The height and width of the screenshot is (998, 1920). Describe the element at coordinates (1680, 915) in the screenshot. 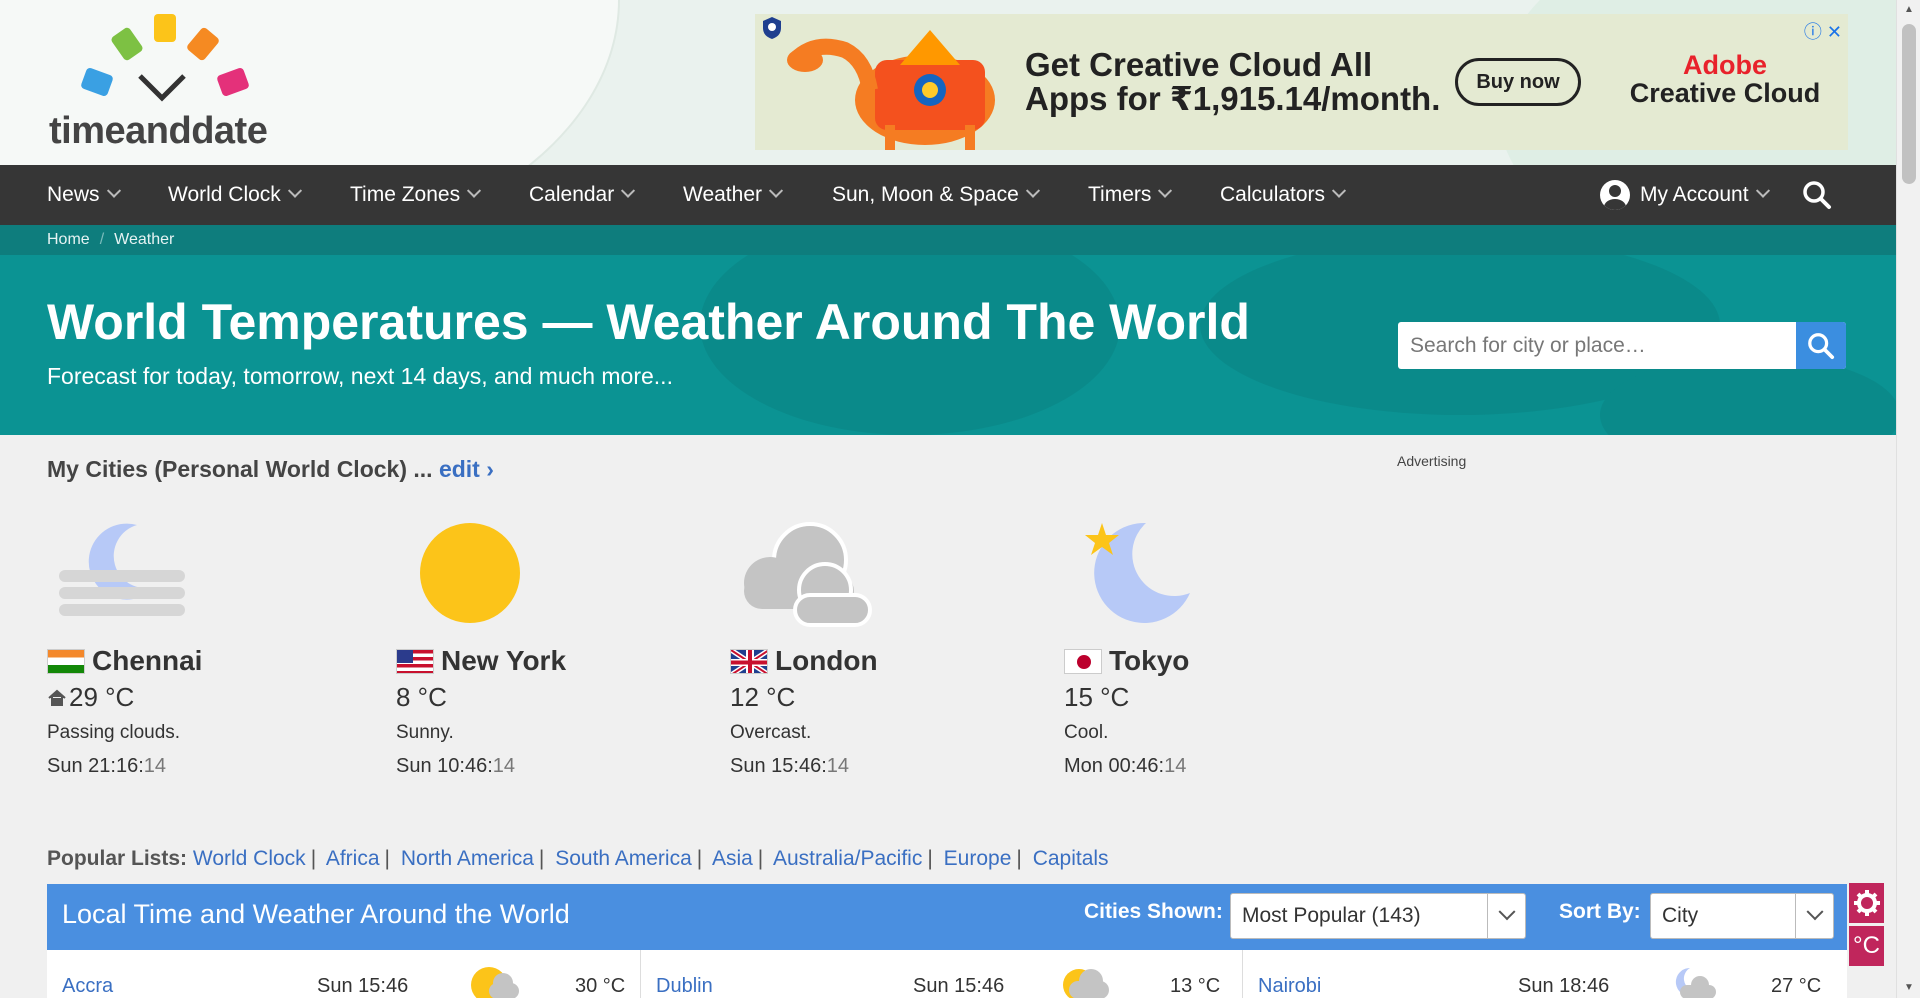

I see `sort-by-value: City` at that location.